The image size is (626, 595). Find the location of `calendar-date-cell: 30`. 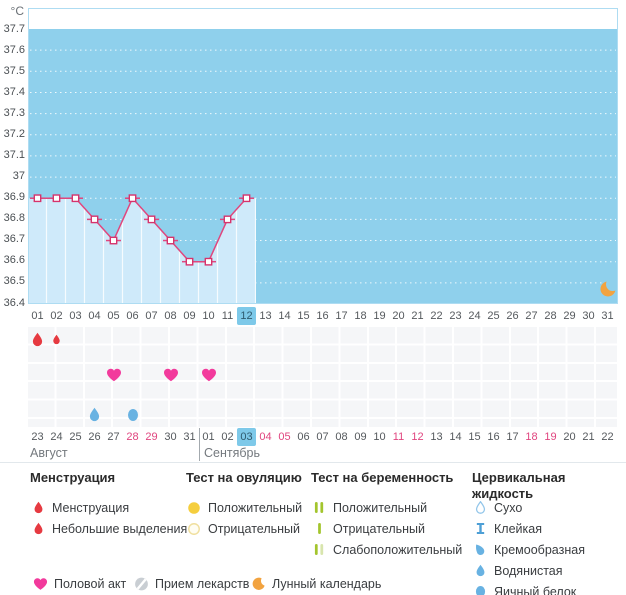

calendar-date-cell: 30 is located at coordinates (170, 437).